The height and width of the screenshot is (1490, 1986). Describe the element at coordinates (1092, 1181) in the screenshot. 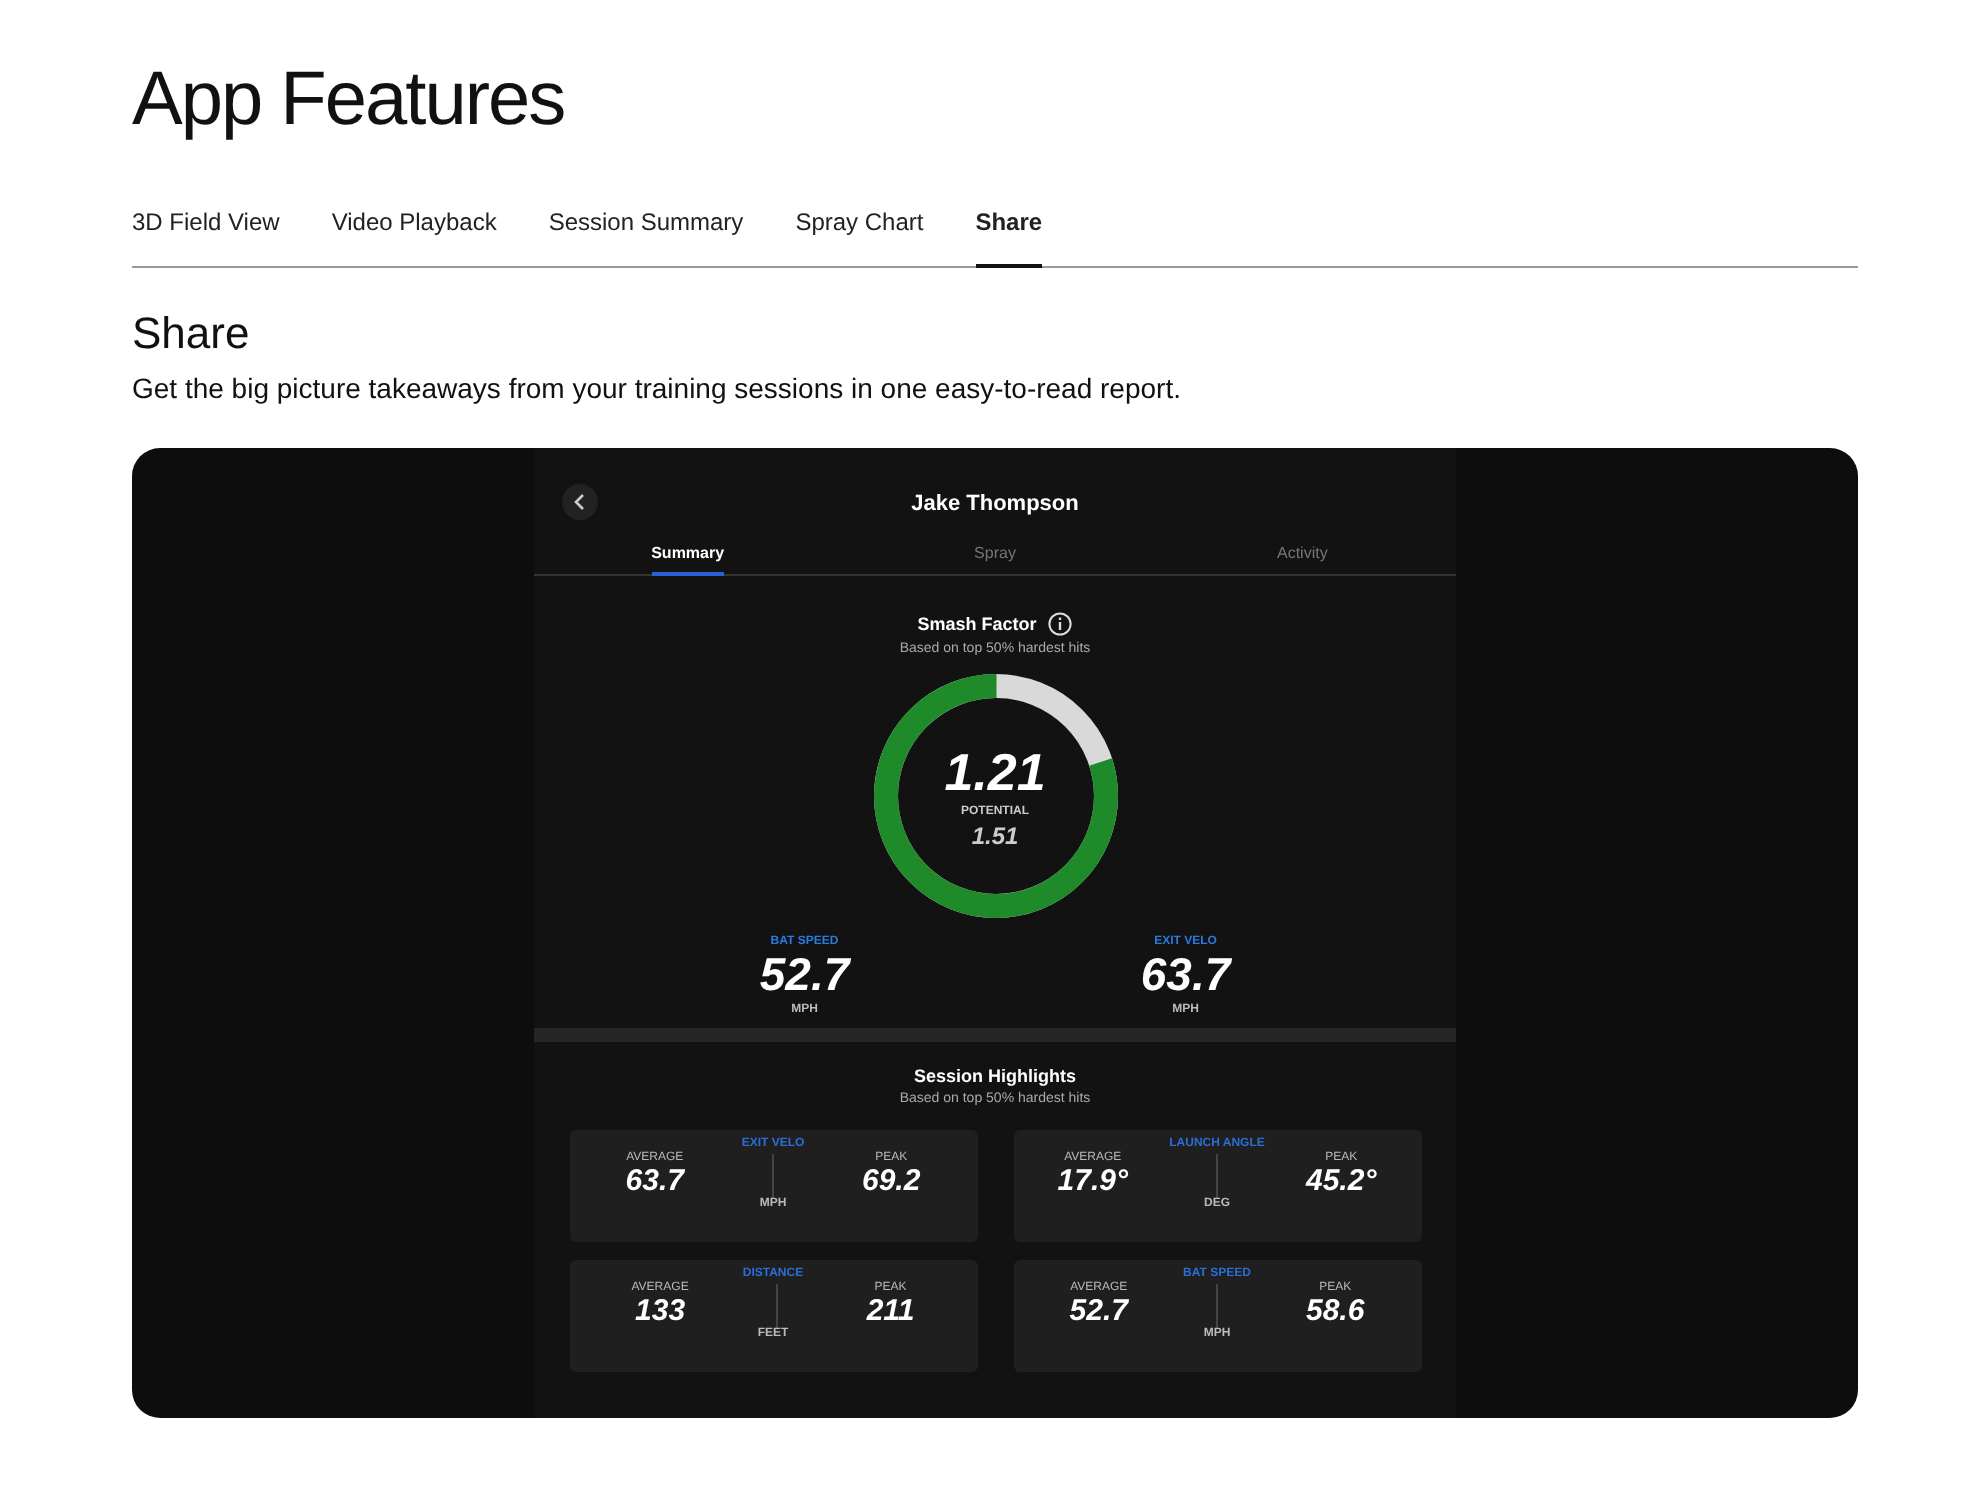

I see `average-value: 17.9°` at that location.